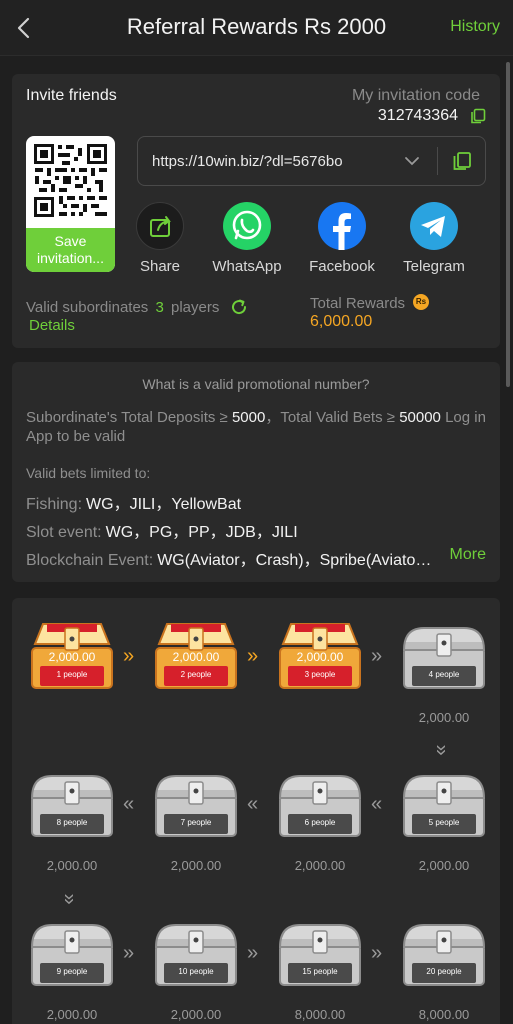  Describe the element at coordinates (437, 161) in the screenshot. I see `field-divider` at that location.